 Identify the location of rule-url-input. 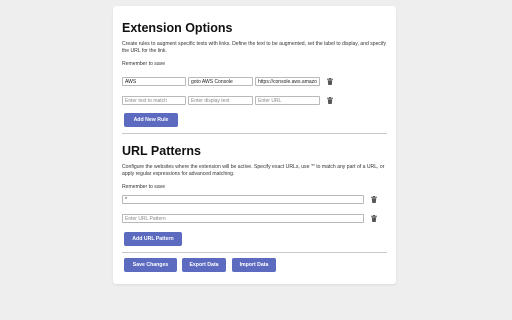
(287, 81).